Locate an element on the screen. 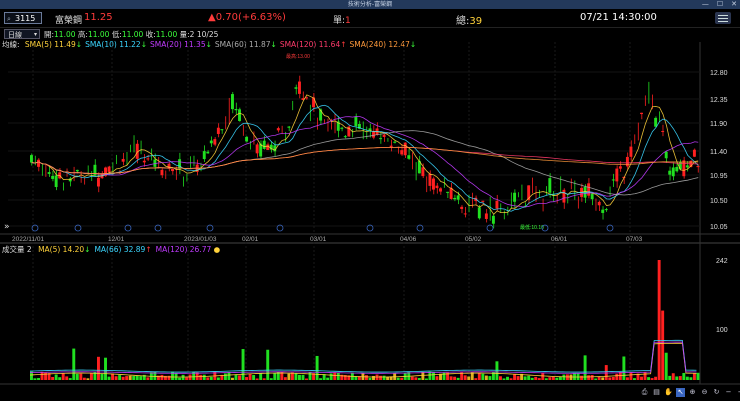 This screenshot has width=740, height=401. minus-icon: − is located at coordinates (728, 392).